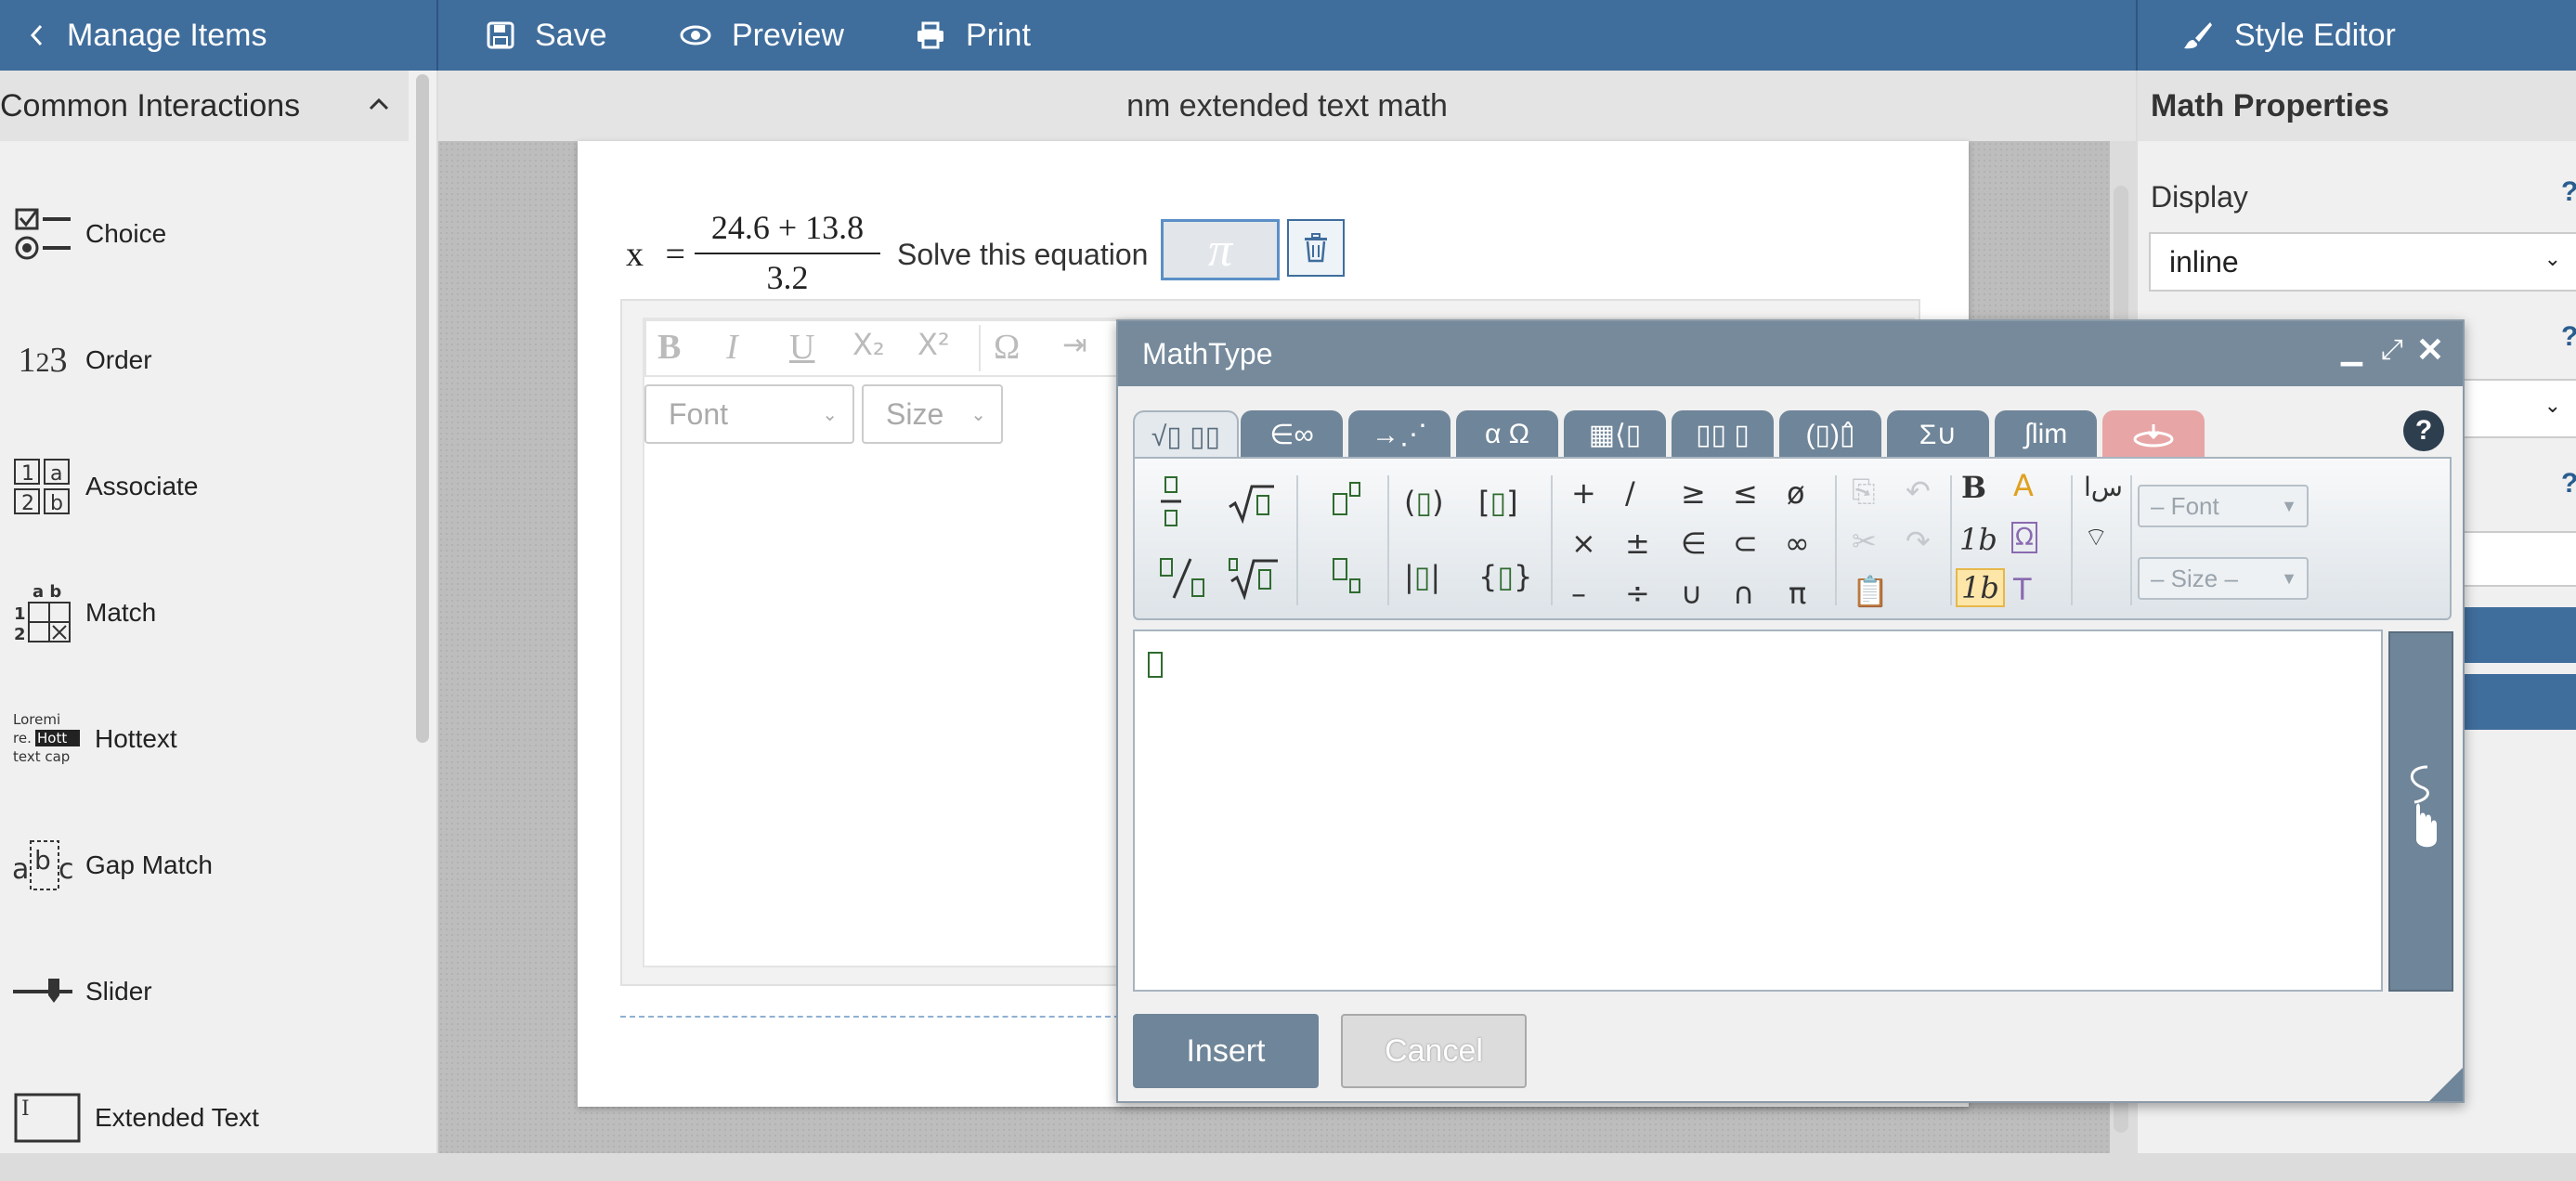  What do you see at coordinates (2103, 487) in the screenshot?
I see `rtl-icon: ﺱﺍ` at bounding box center [2103, 487].